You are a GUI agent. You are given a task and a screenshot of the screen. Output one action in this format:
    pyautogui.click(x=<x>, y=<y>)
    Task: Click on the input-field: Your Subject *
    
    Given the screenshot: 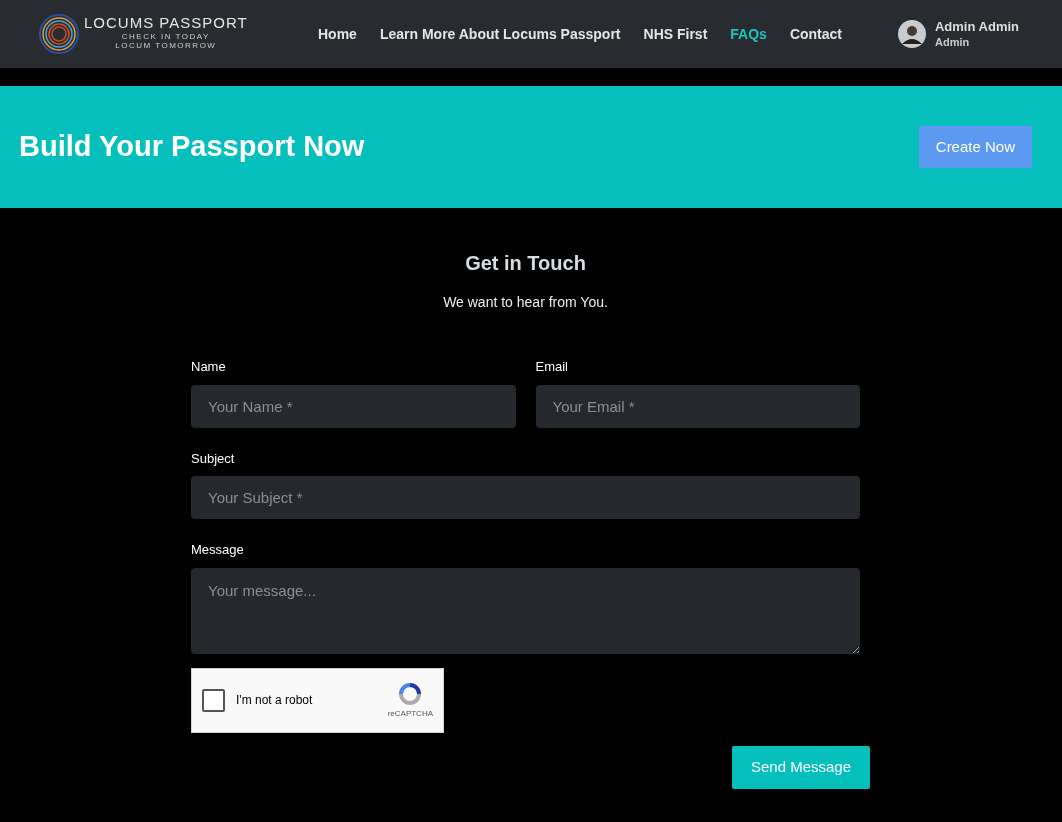 What is the action you would take?
    pyautogui.click(x=525, y=497)
    